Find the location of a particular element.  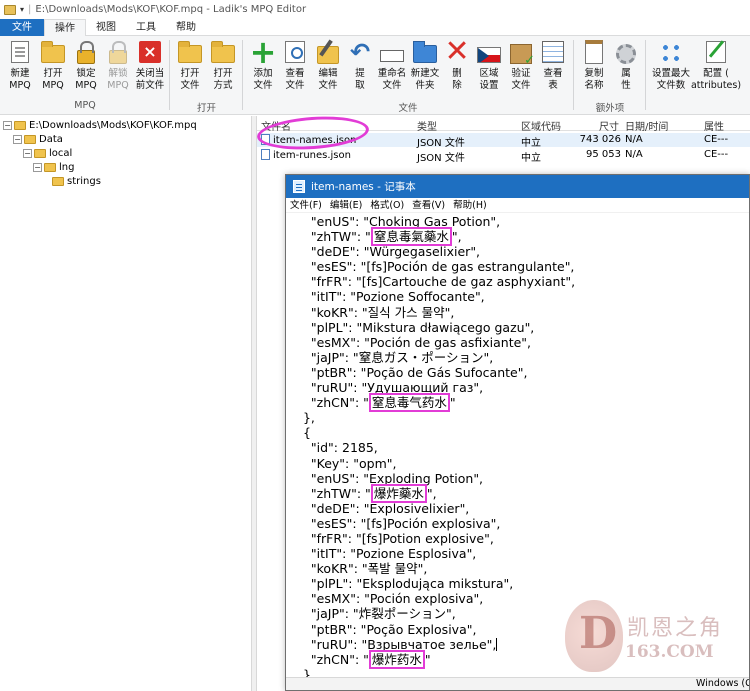

new-mpq-button: 新建 MPQ is located at coordinates (20, 69).